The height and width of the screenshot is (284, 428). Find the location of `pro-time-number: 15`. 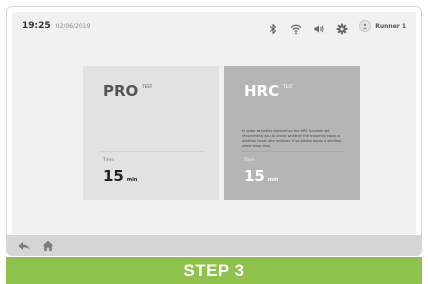

pro-time-number: 15 is located at coordinates (113, 176).